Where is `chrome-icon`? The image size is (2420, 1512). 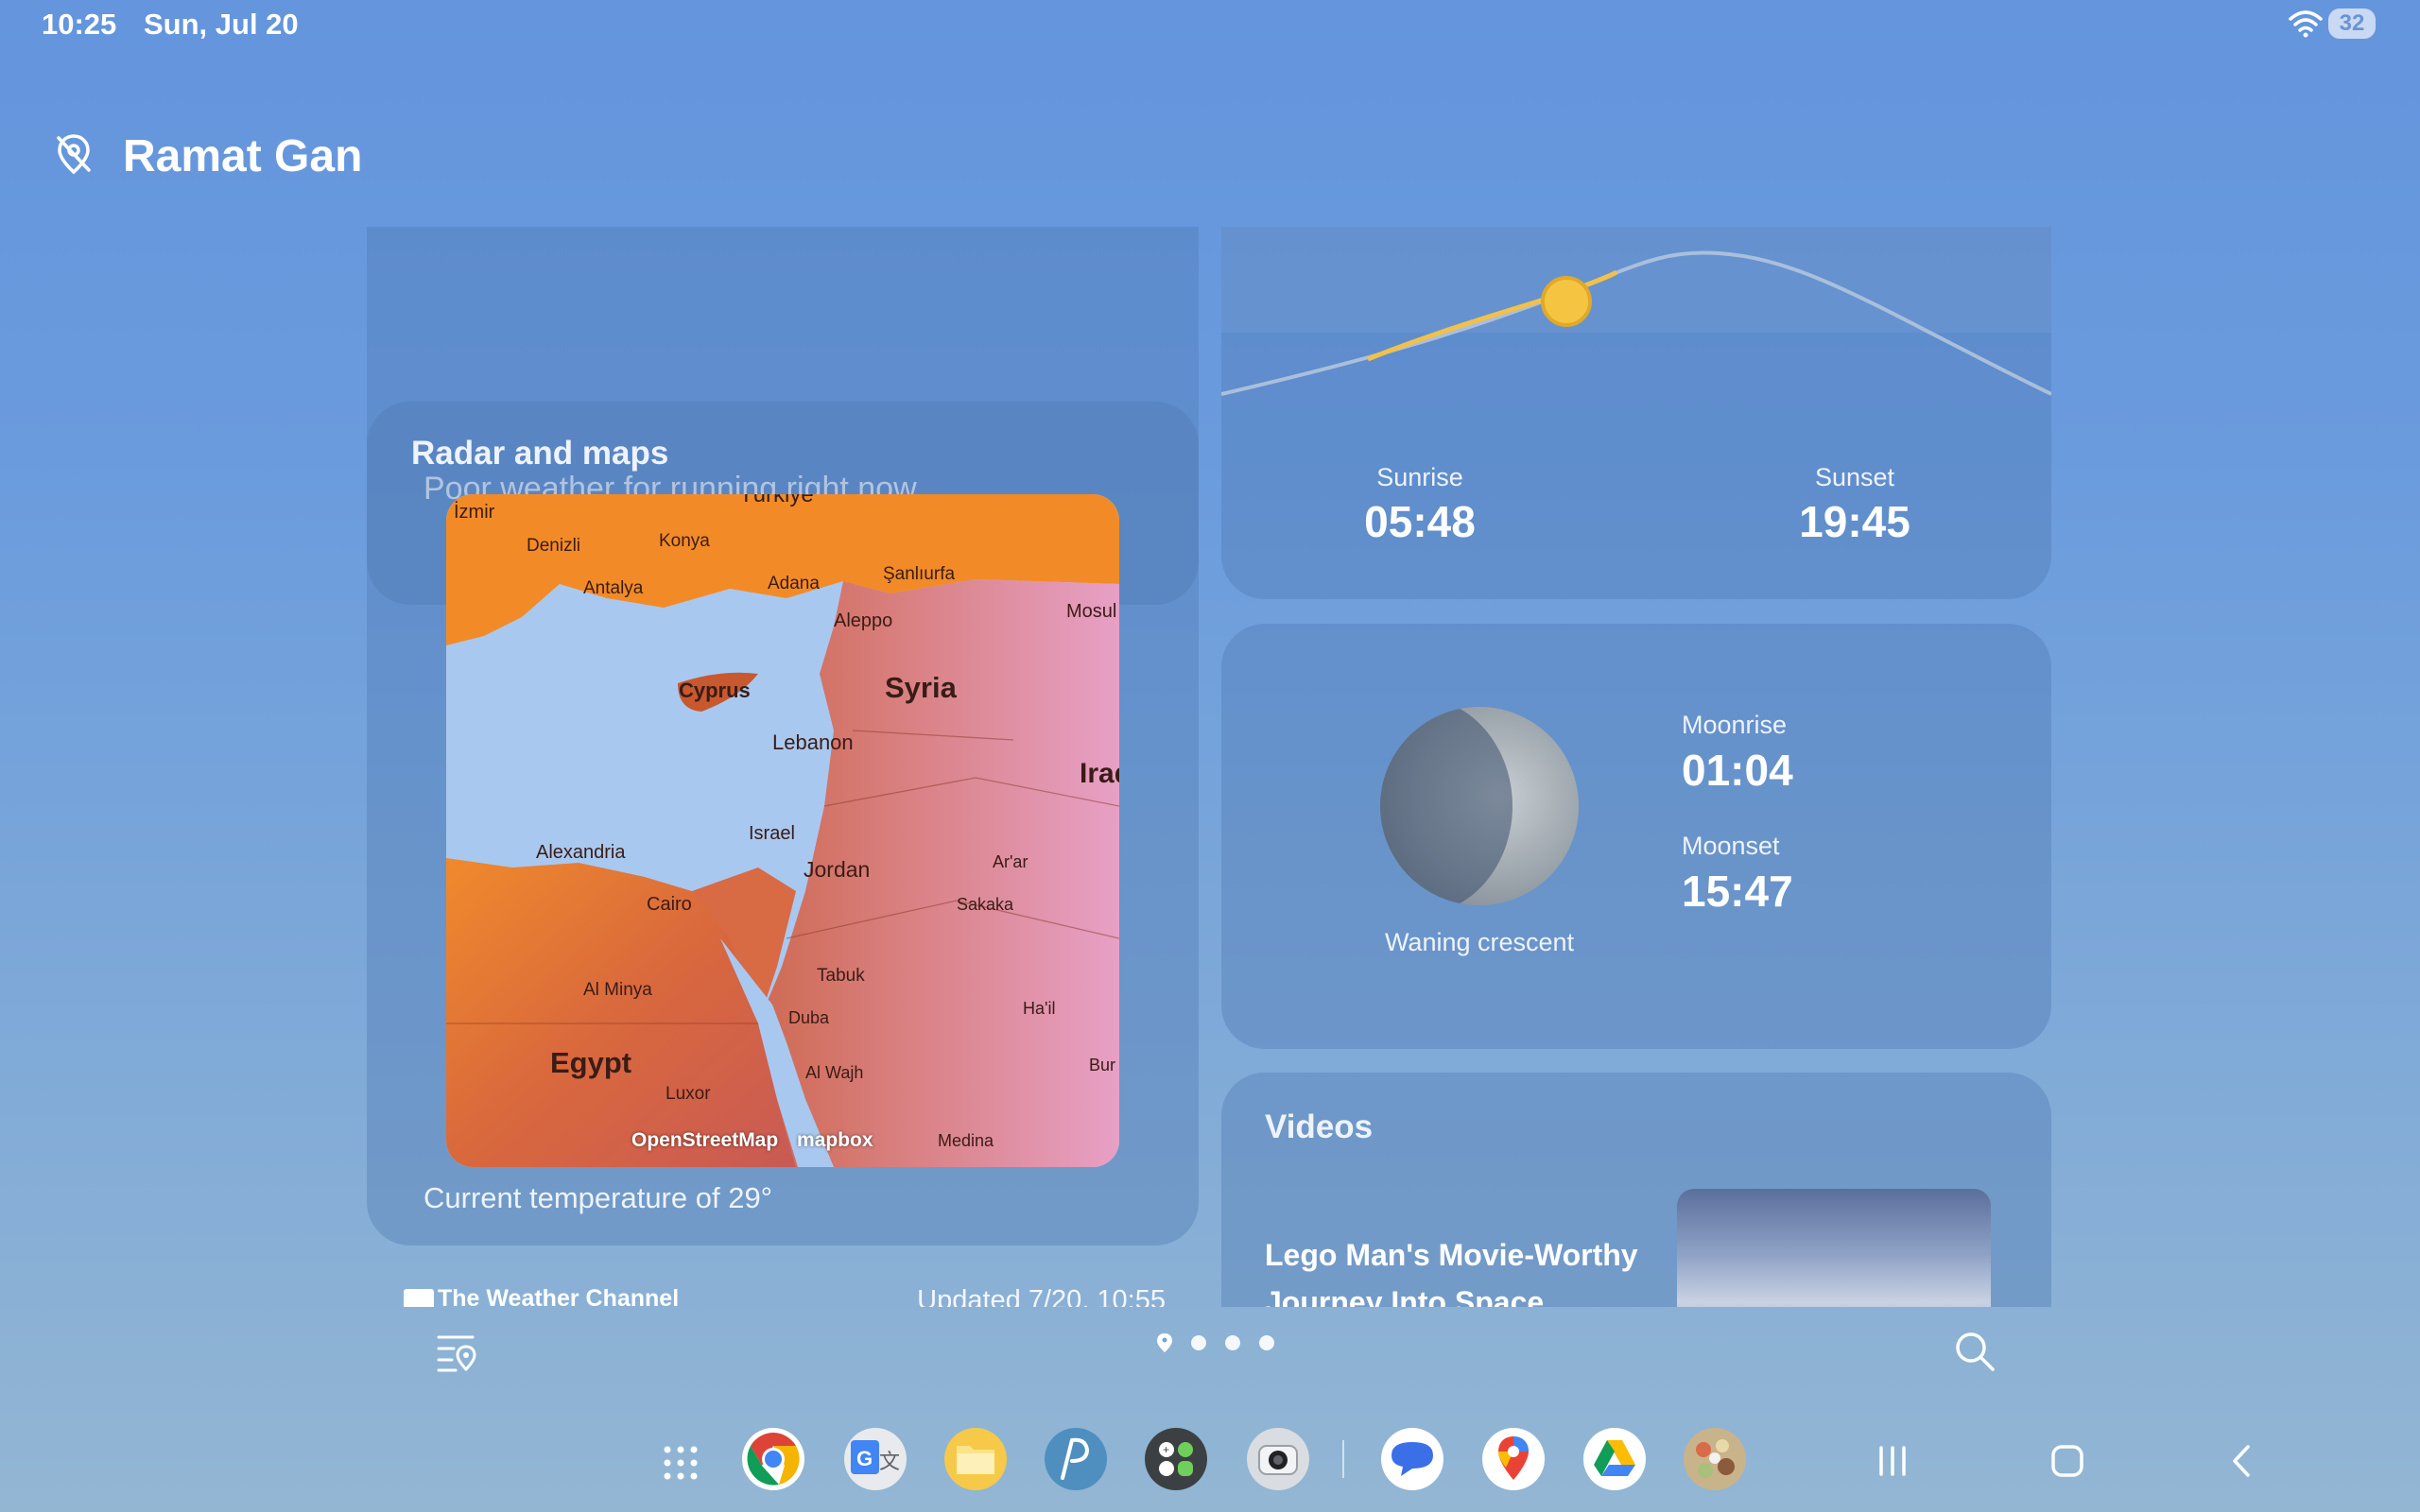 chrome-icon is located at coordinates (773, 1459).